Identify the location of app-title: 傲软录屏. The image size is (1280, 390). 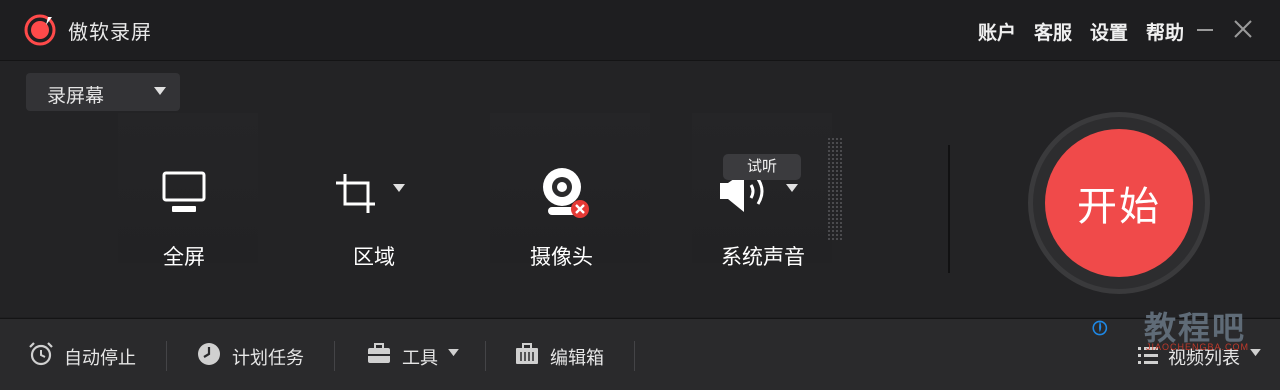
(110, 33).